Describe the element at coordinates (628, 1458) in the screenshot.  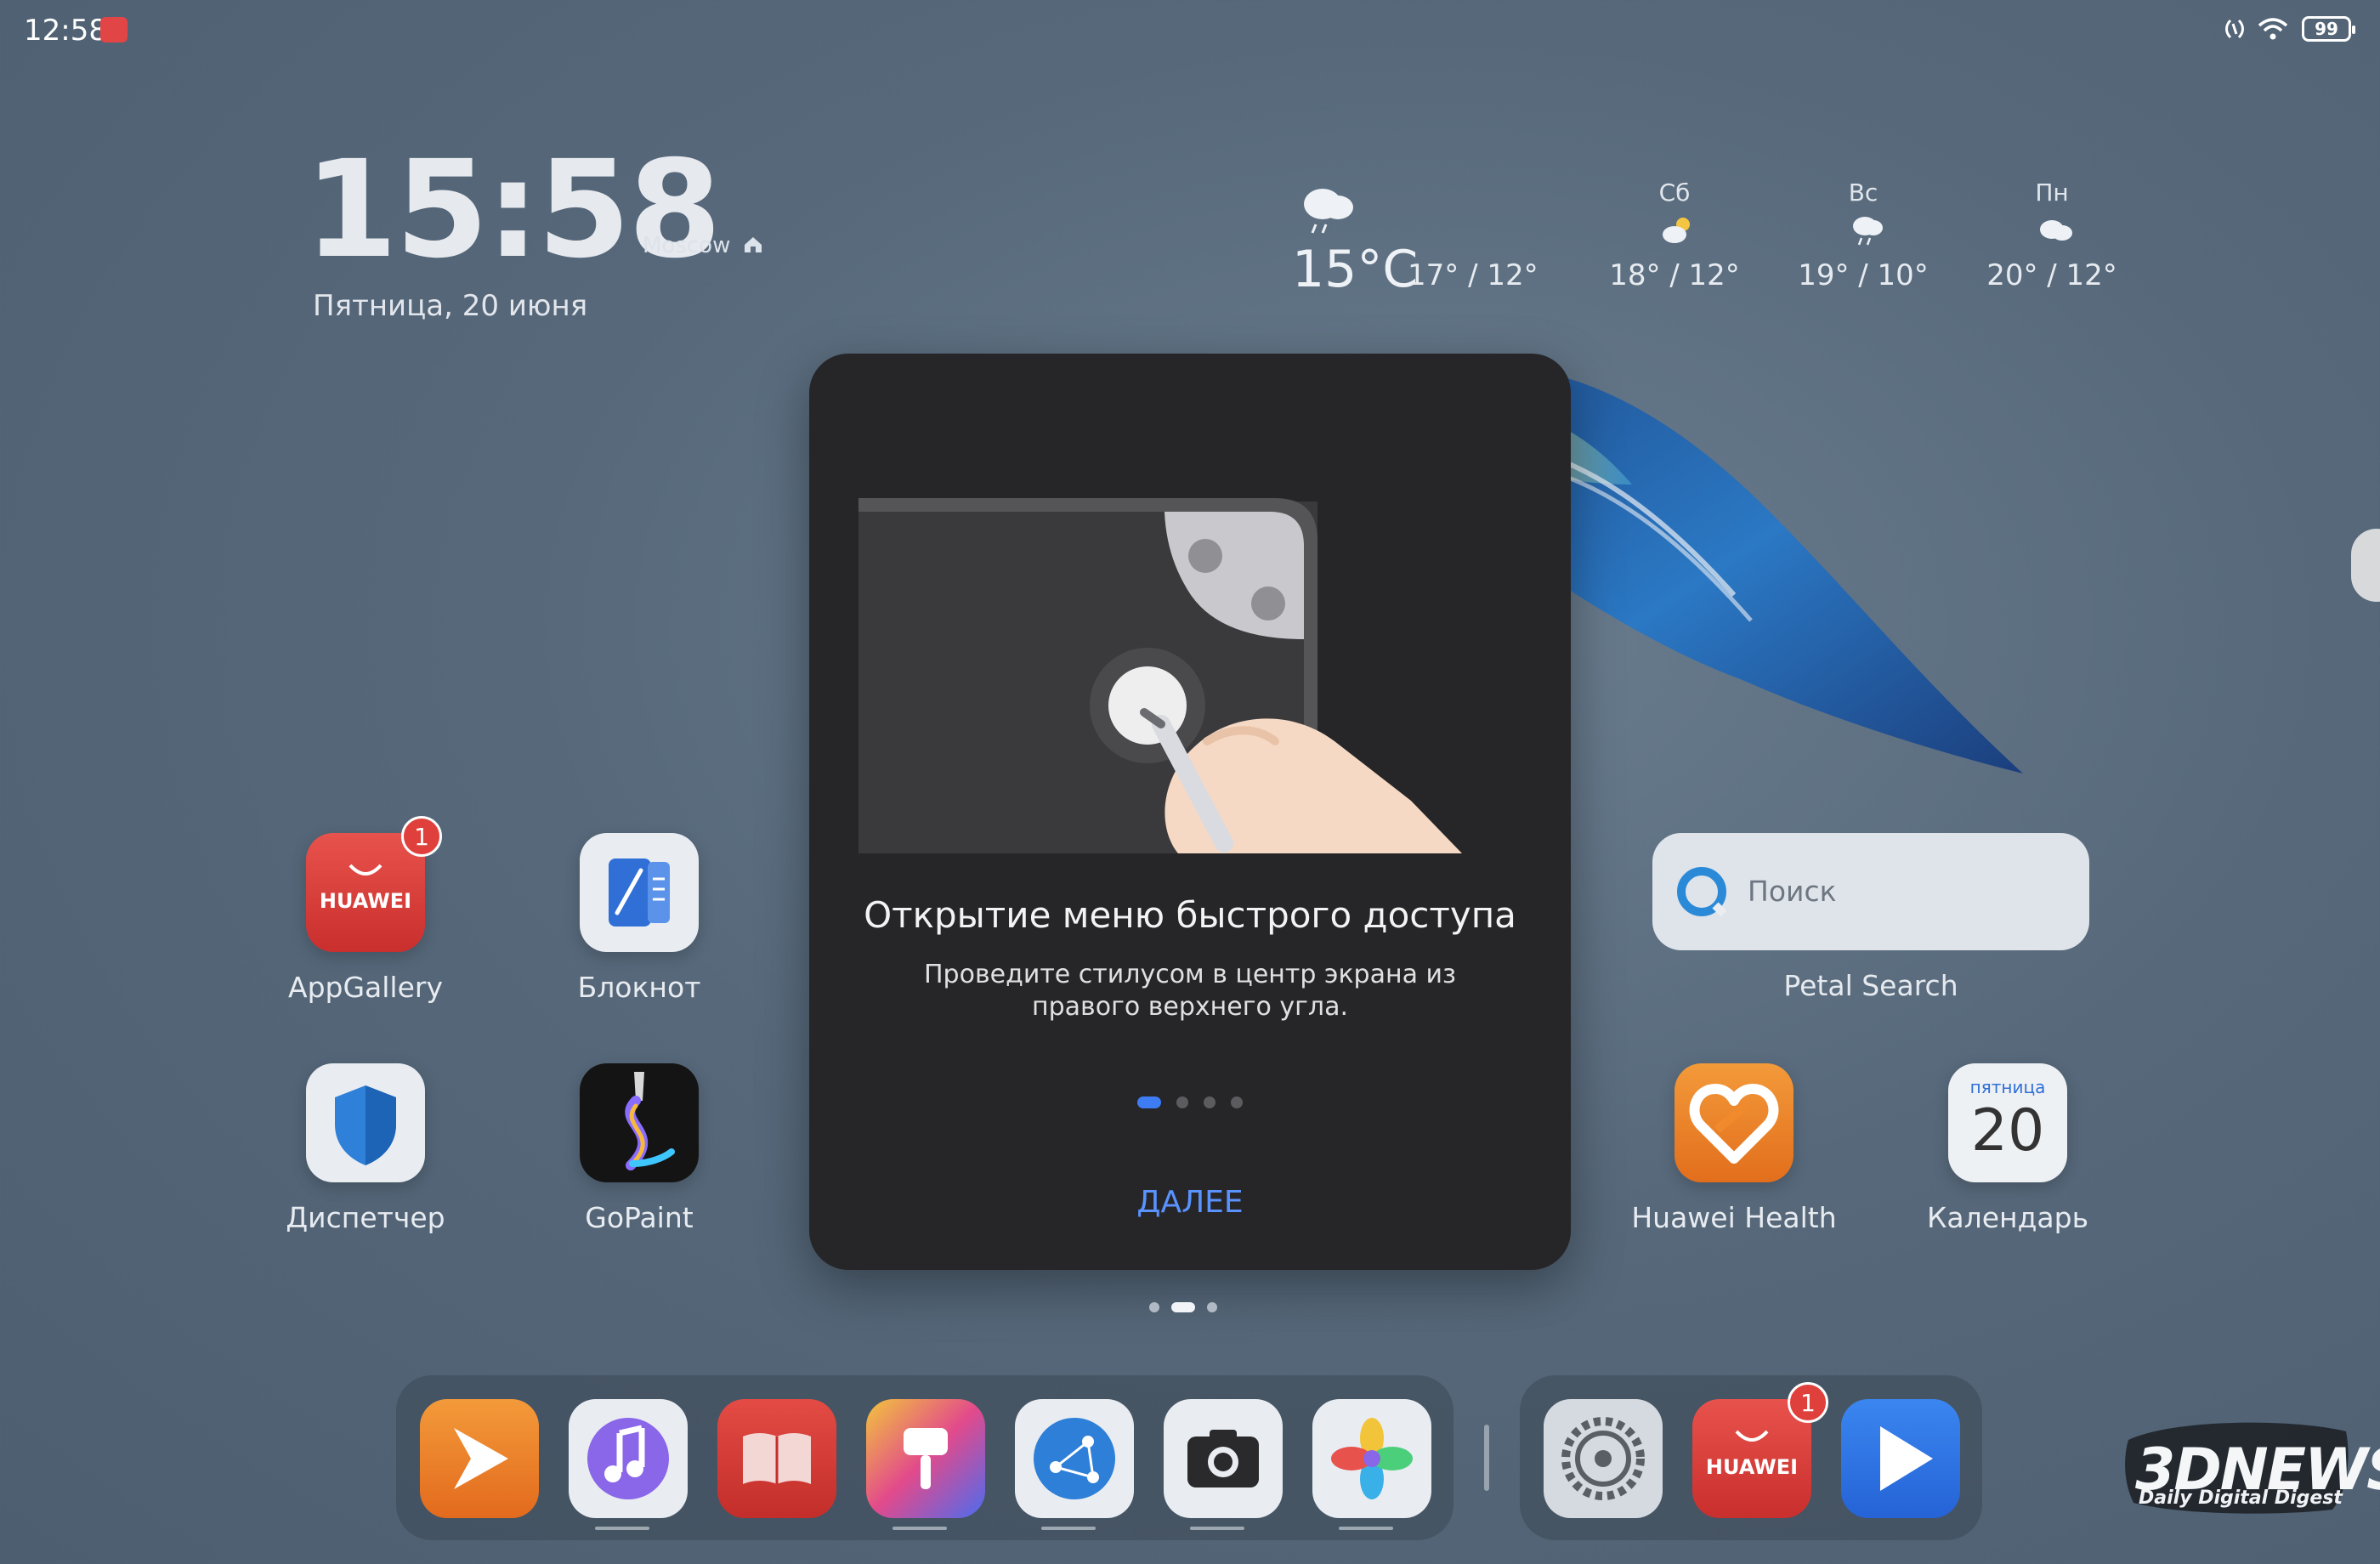
I see `music-icon` at that location.